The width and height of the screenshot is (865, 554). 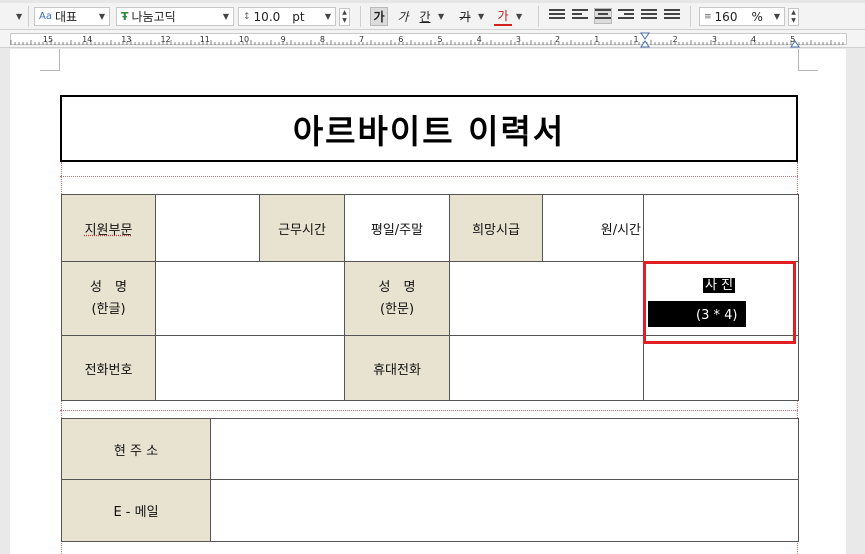 What do you see at coordinates (427, 40) in the screenshot?
I see `ruler-ticks: 15 14 13 12 11 10 9 8 7 6 5 4 3 2 1 1 2 3 4 5` at bounding box center [427, 40].